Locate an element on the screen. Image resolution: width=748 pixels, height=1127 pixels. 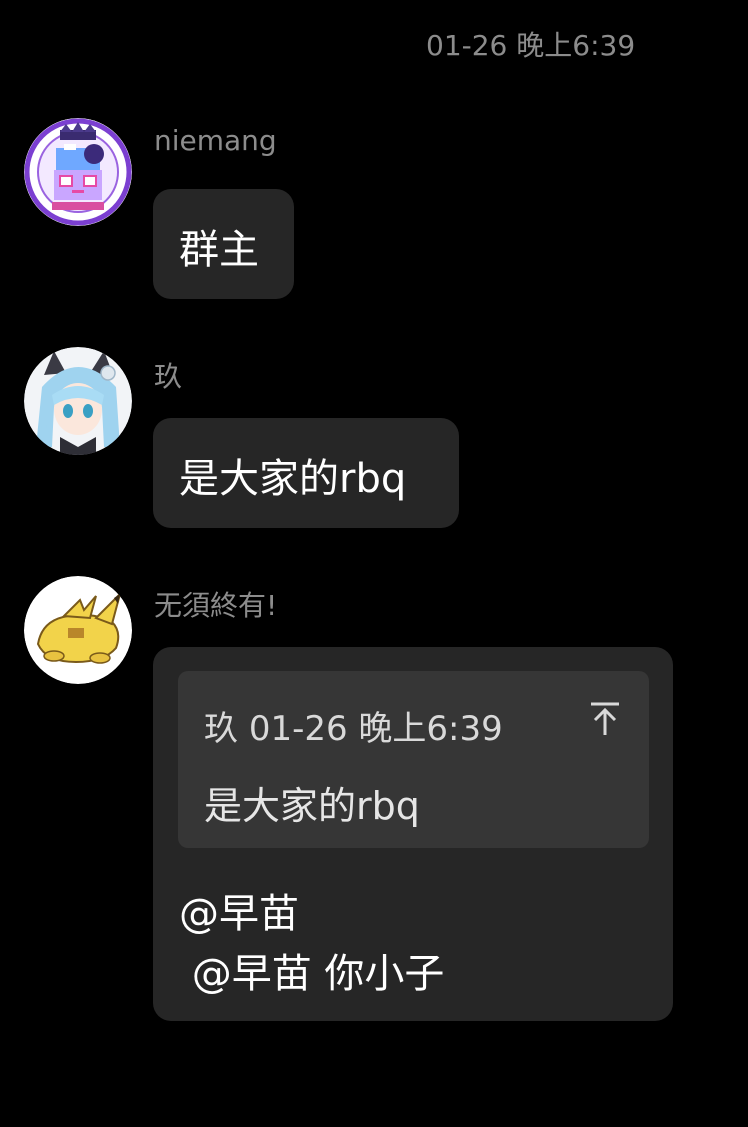
message-bubble: 是大家的rbq is located at coordinates (306, 473).